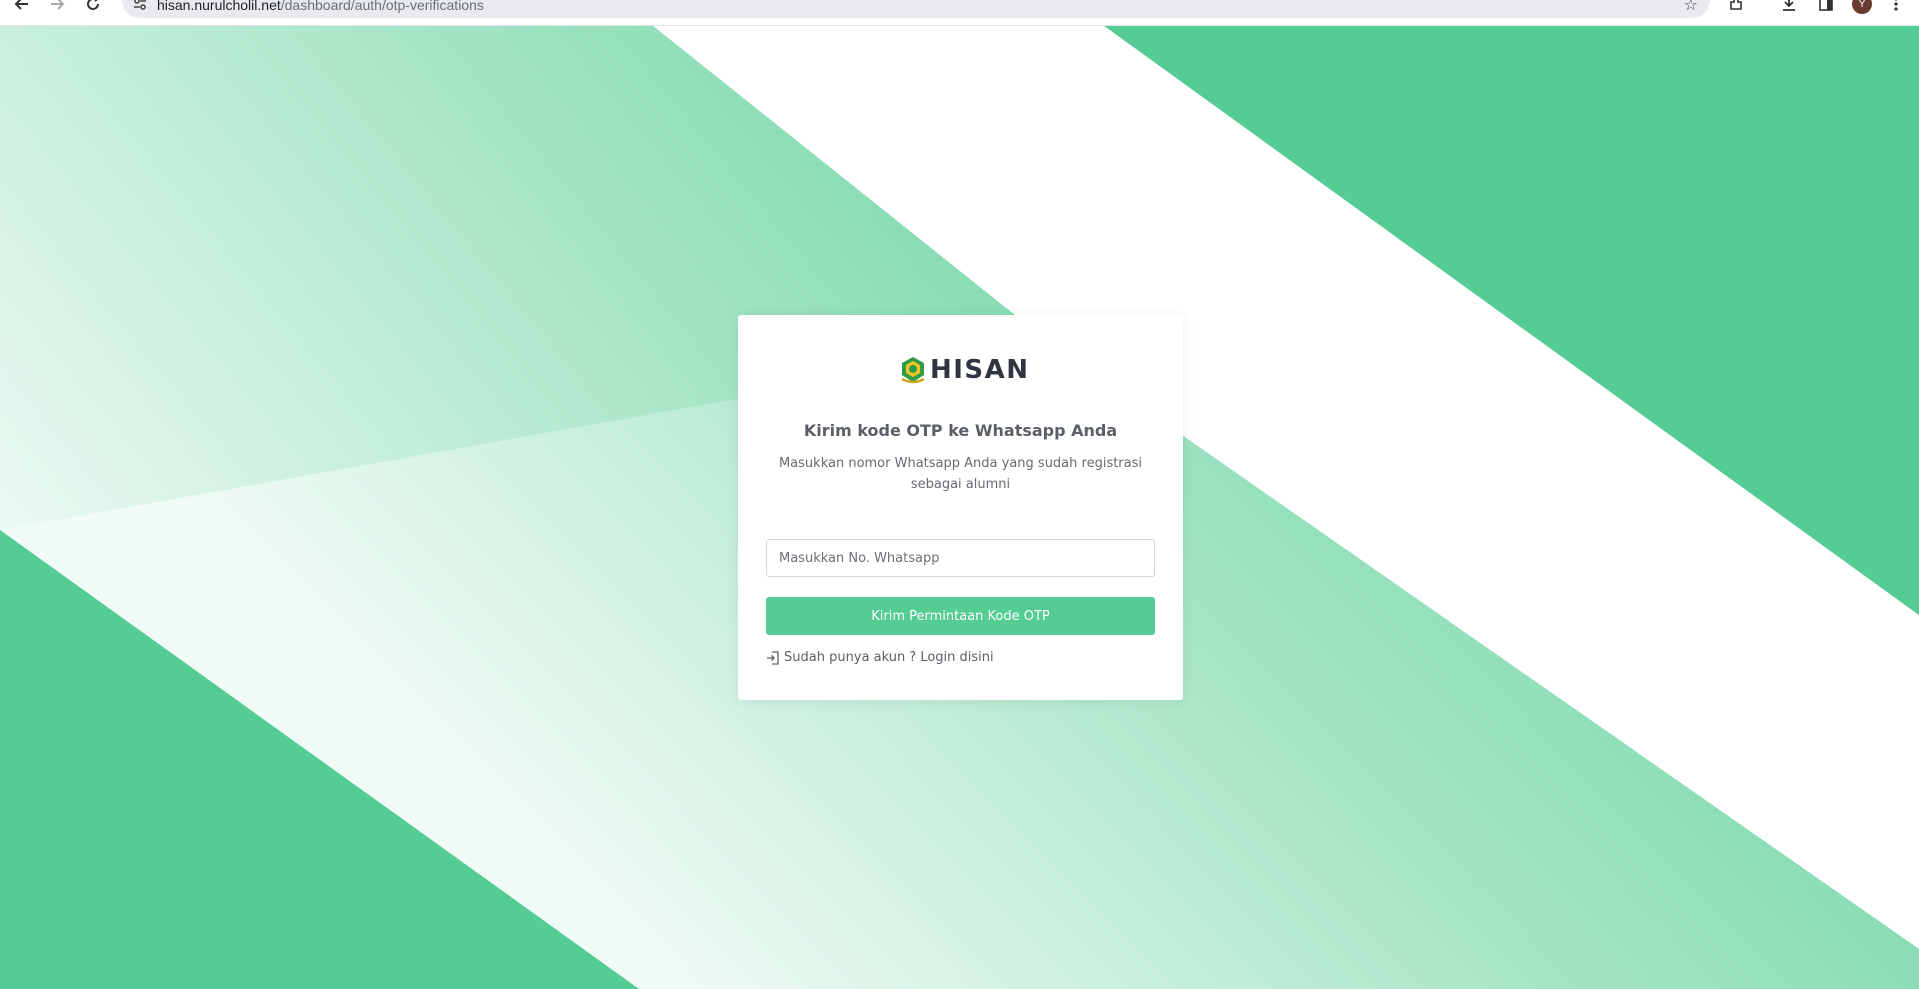  I want to click on side-panel-icon, so click(1826, 7).